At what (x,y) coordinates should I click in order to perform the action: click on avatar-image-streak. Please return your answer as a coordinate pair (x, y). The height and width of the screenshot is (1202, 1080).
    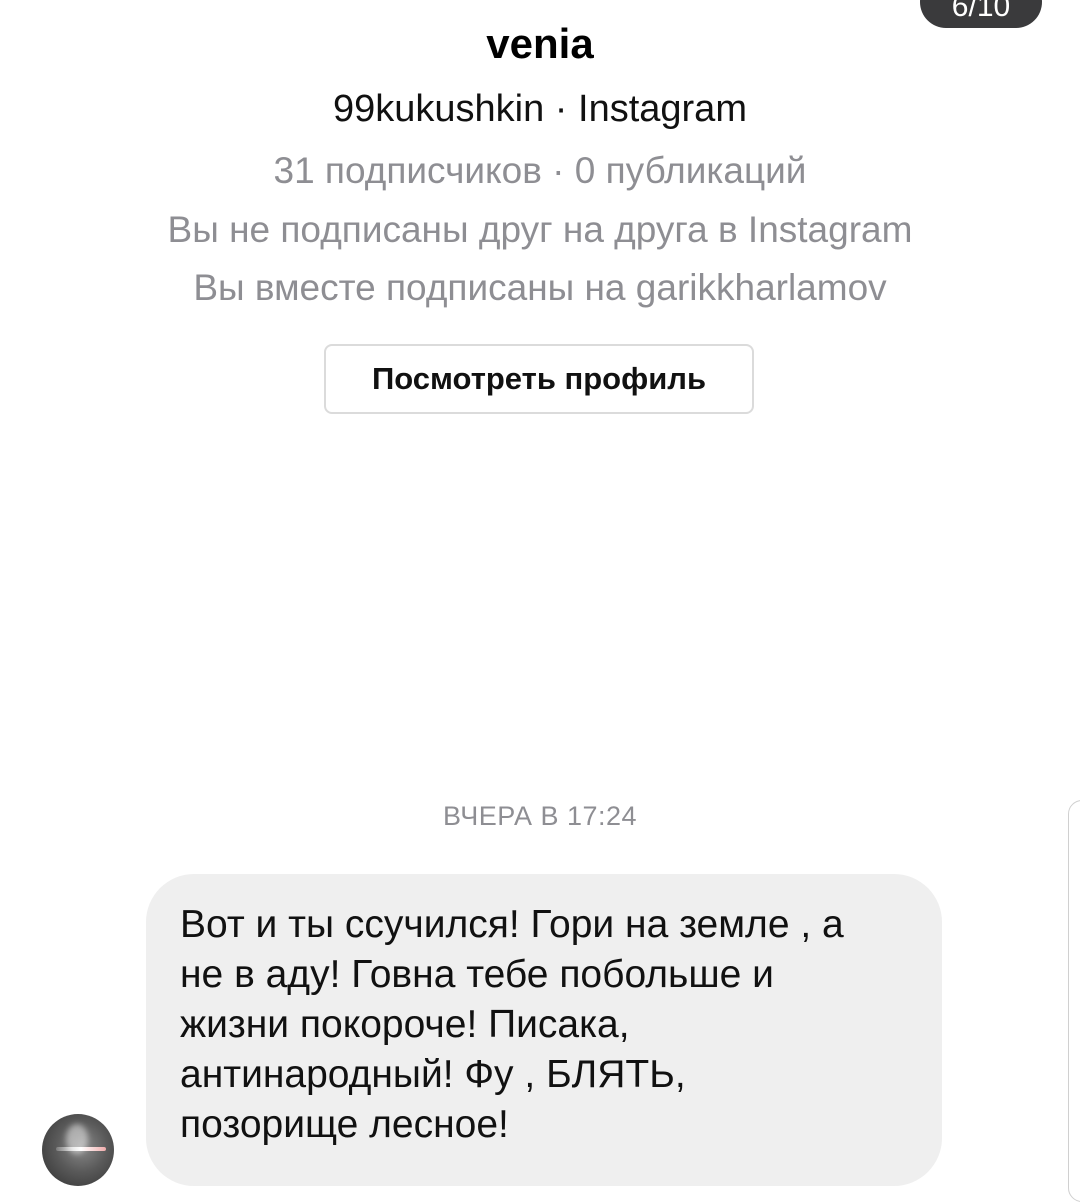
    Looking at the image, I should click on (81, 1149).